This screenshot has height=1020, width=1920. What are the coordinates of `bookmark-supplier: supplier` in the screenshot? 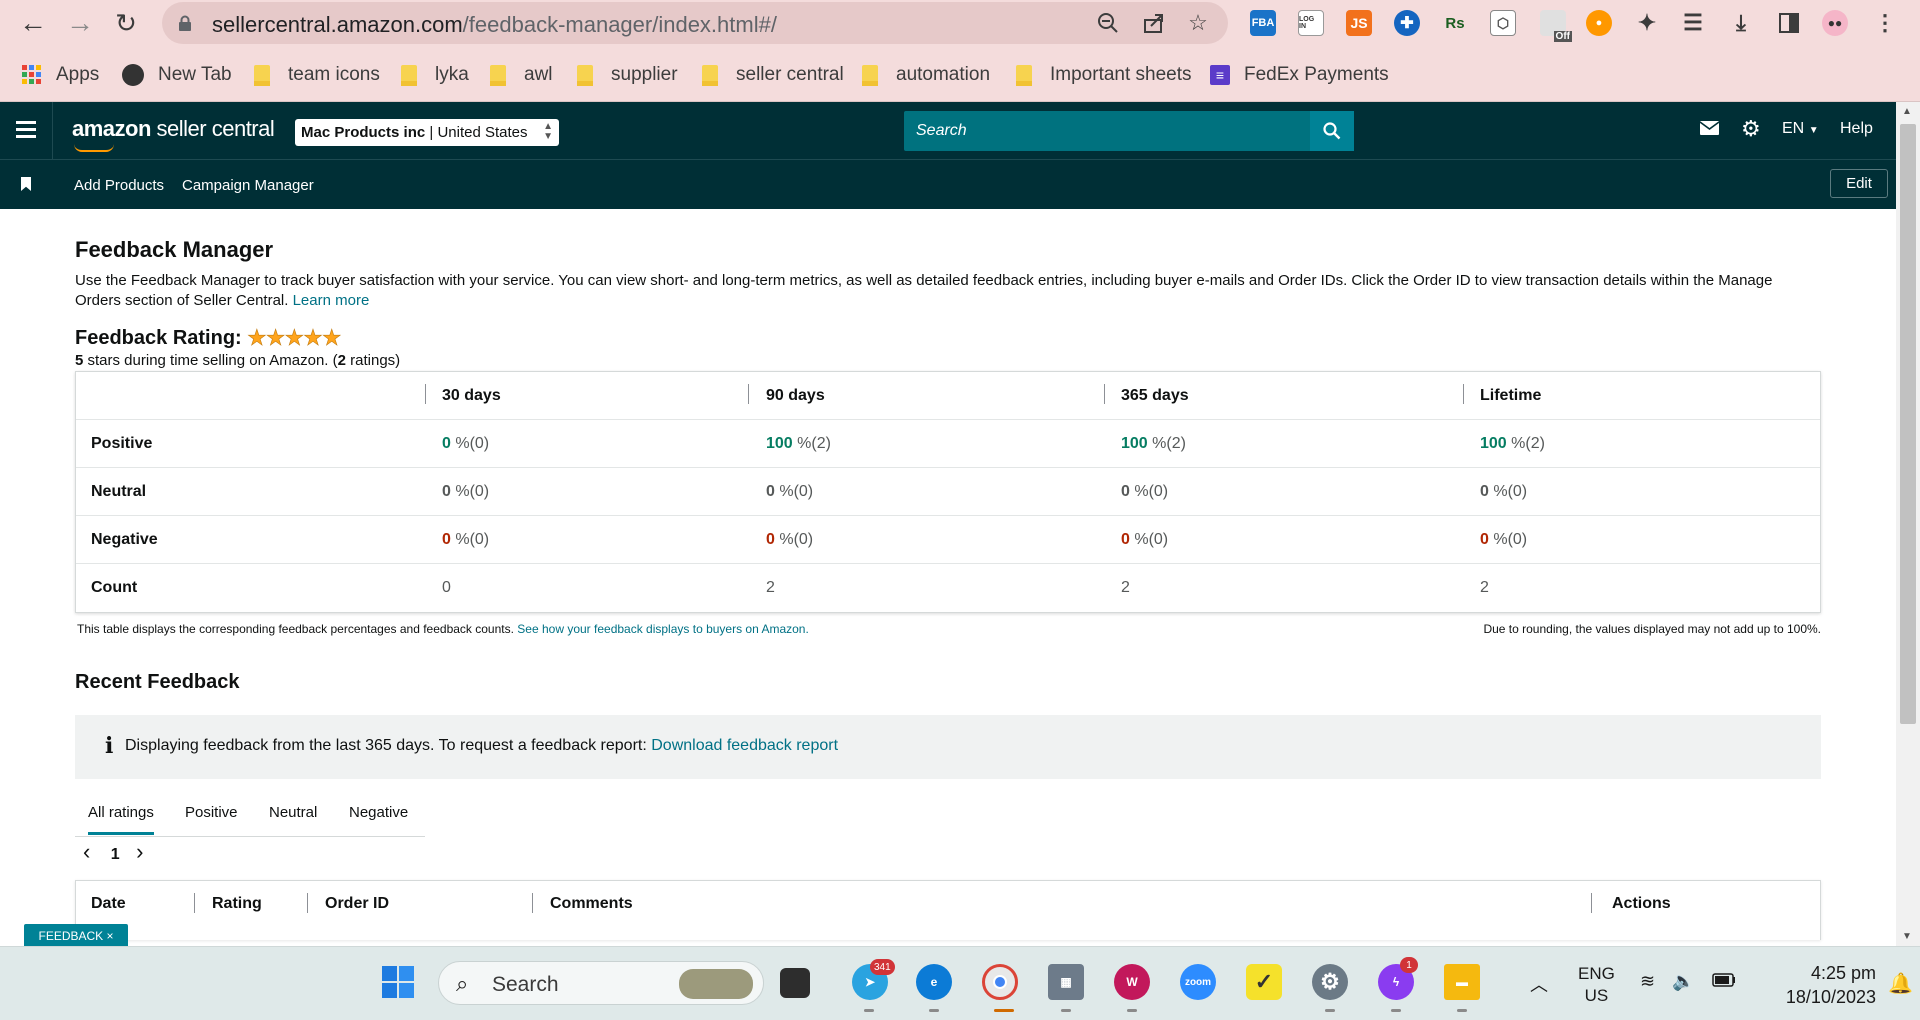 It's located at (627, 75).